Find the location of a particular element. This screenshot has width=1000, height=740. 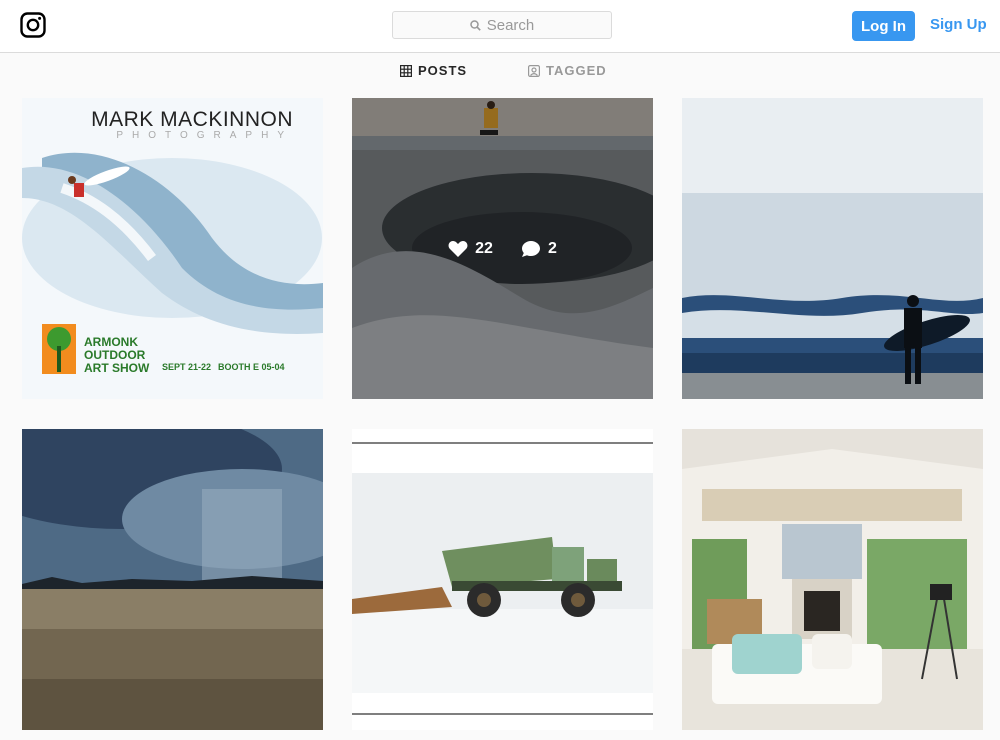

dump-truck-image is located at coordinates (502, 579).